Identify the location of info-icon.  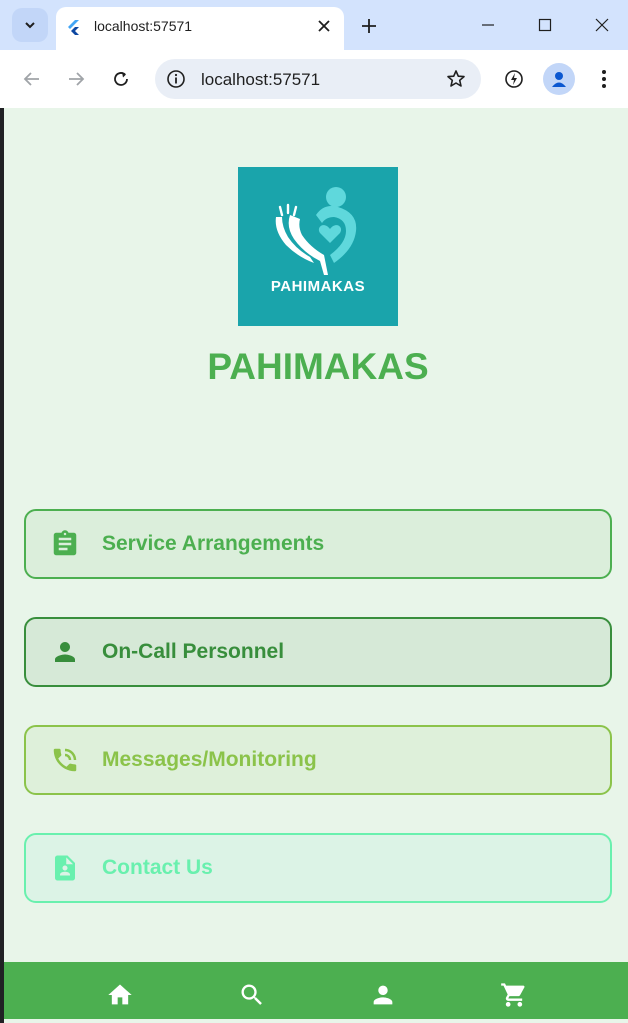
(176, 79).